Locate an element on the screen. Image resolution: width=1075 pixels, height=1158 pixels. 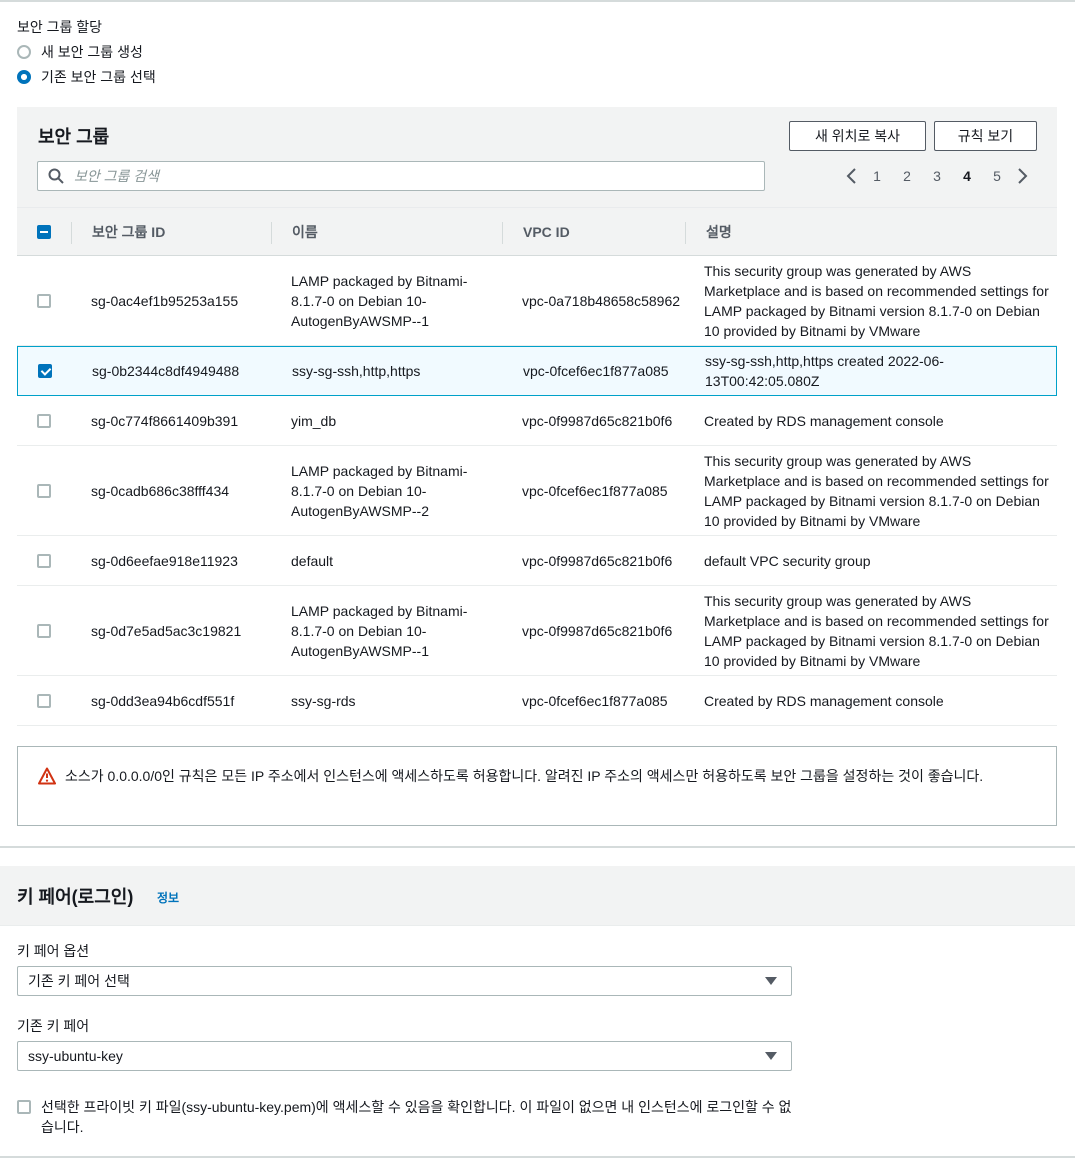
group-name: yim_db is located at coordinates (314, 420).